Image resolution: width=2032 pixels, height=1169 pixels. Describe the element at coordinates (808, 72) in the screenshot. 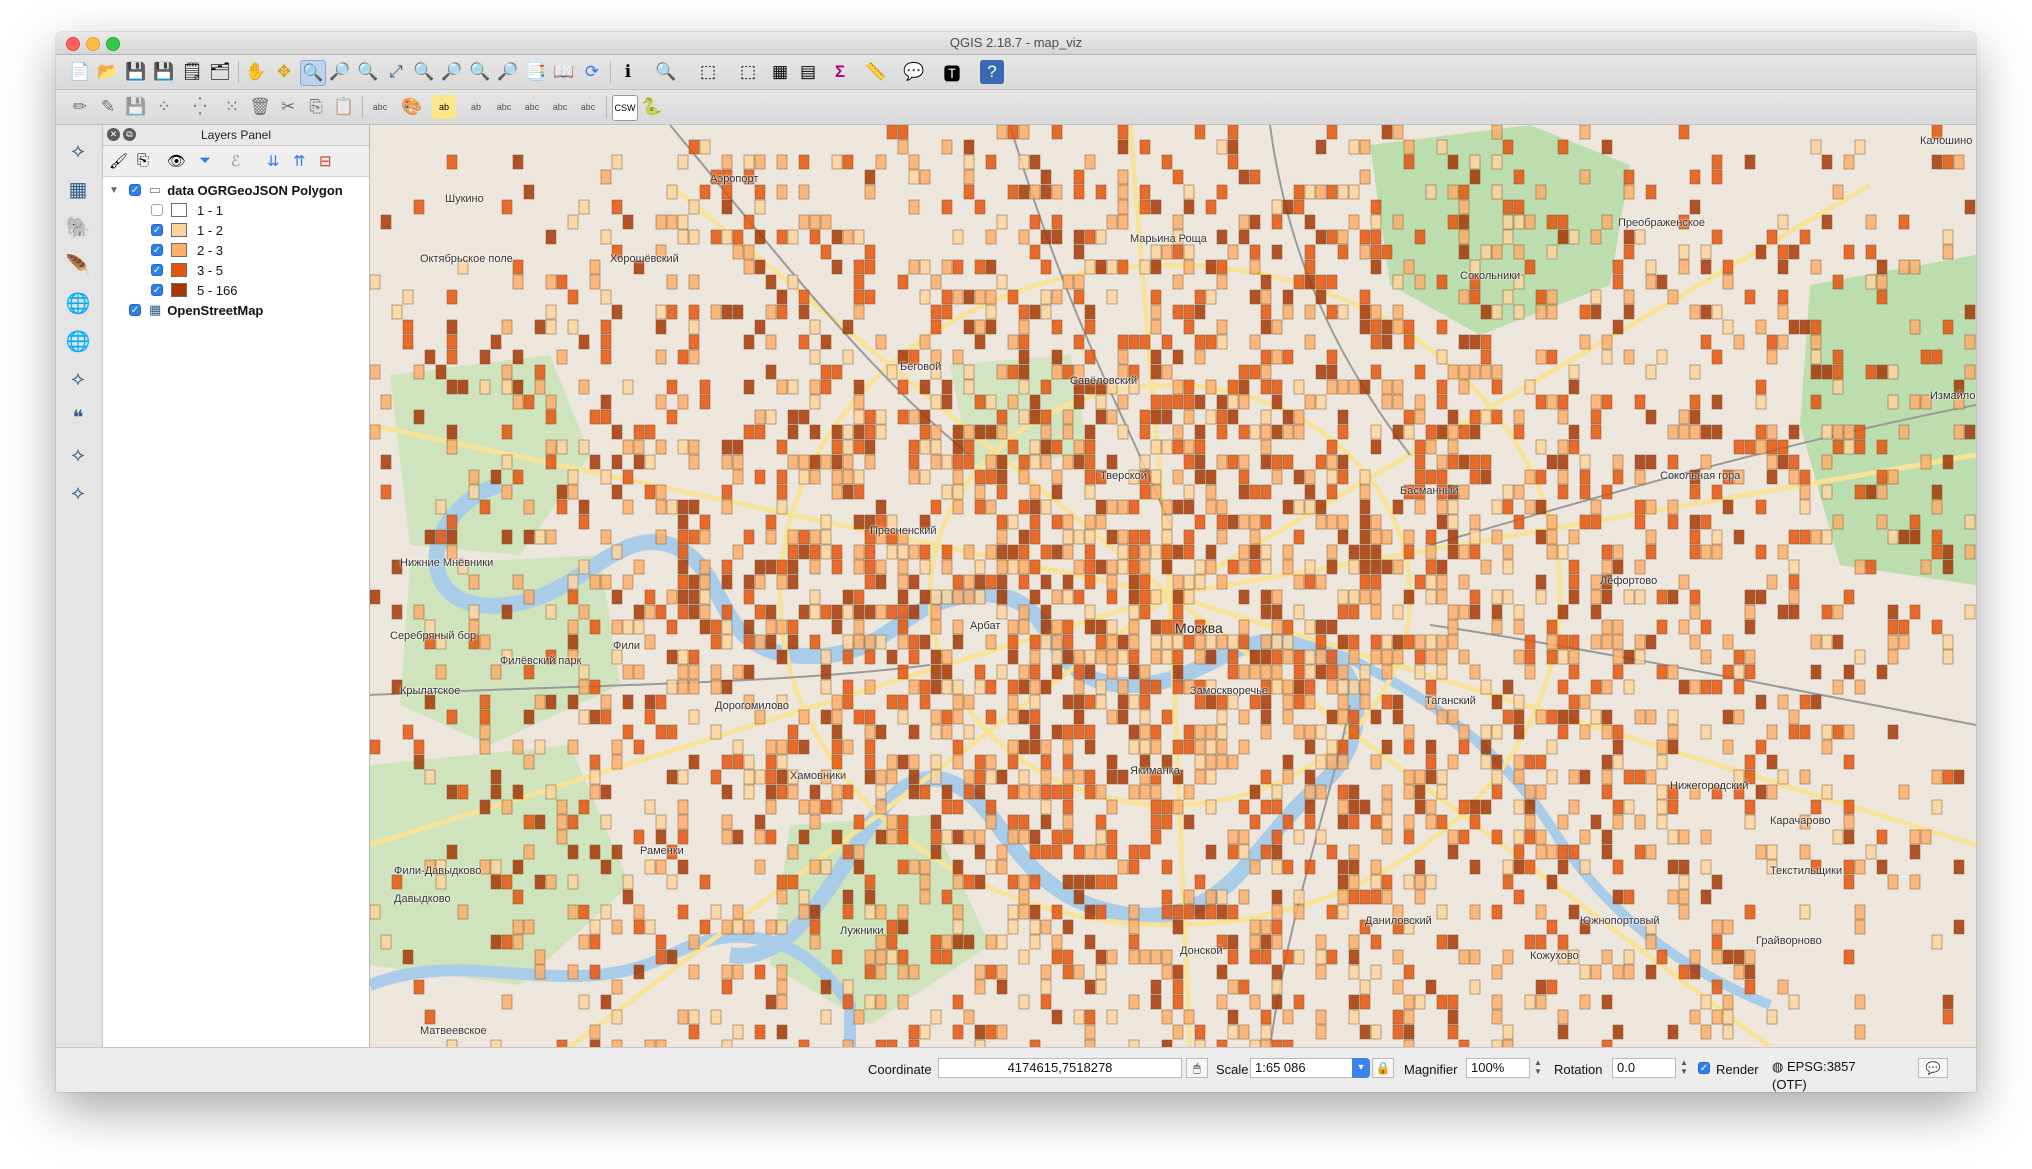

I see `field-calculator-icon: ▤` at that location.